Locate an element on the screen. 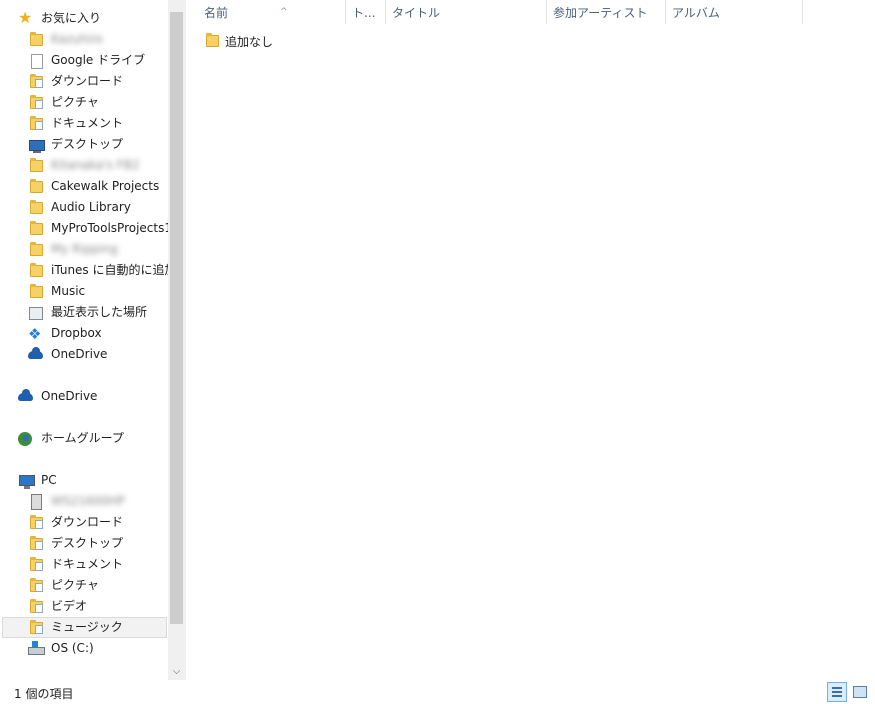  nav-pc: PC is located at coordinates (93, 480).